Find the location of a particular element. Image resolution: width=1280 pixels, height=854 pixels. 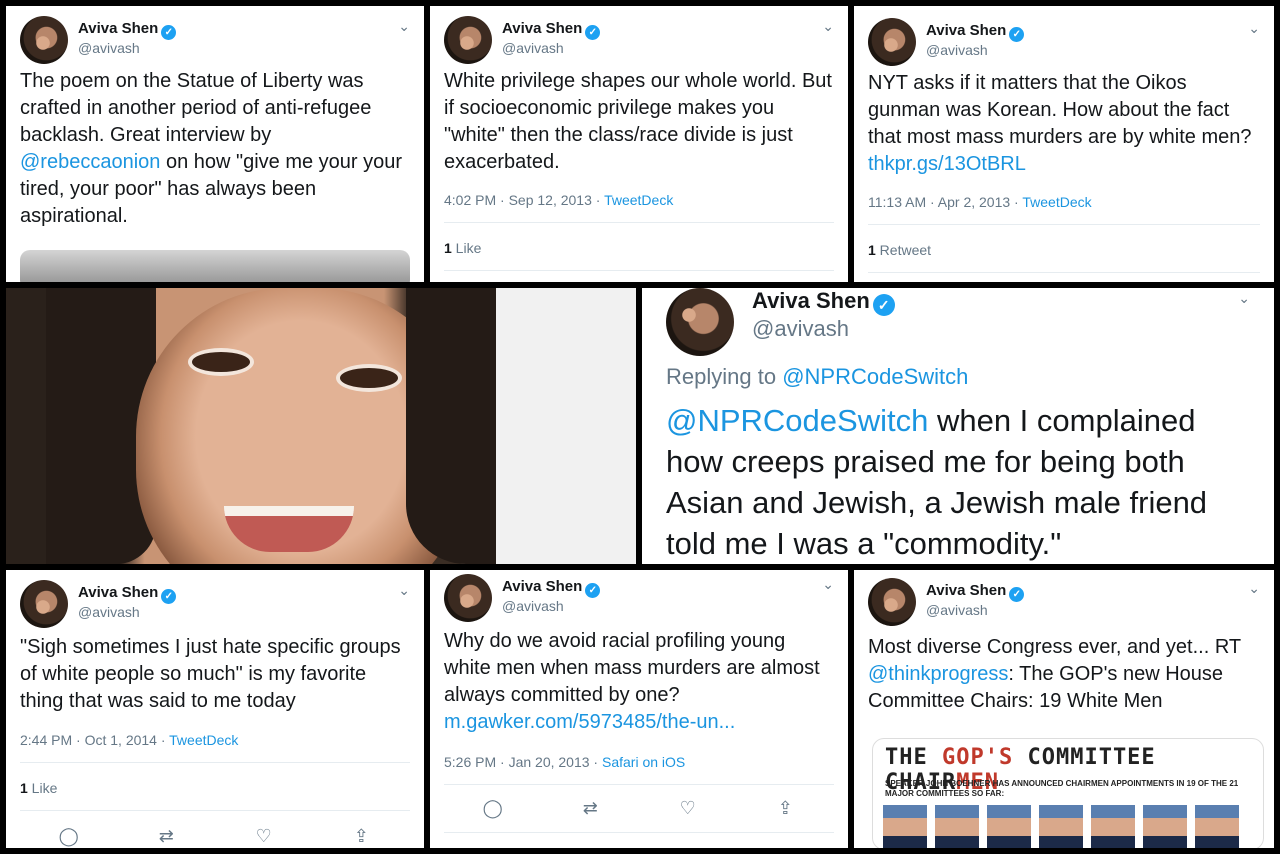

retweets-count: 1 Retweet is located at coordinates (899, 250).